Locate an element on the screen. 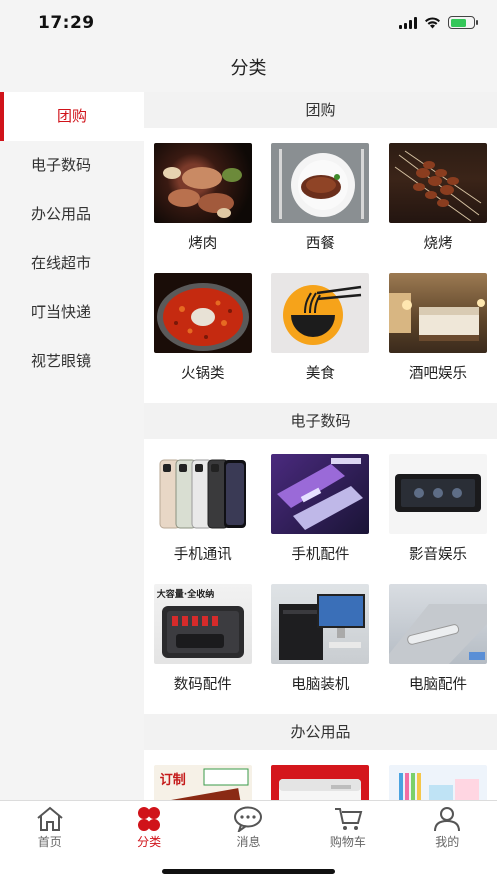 Image resolution: width=497 pixels, height=883 pixels. tab-profile: 我的 is located at coordinates (447, 842).